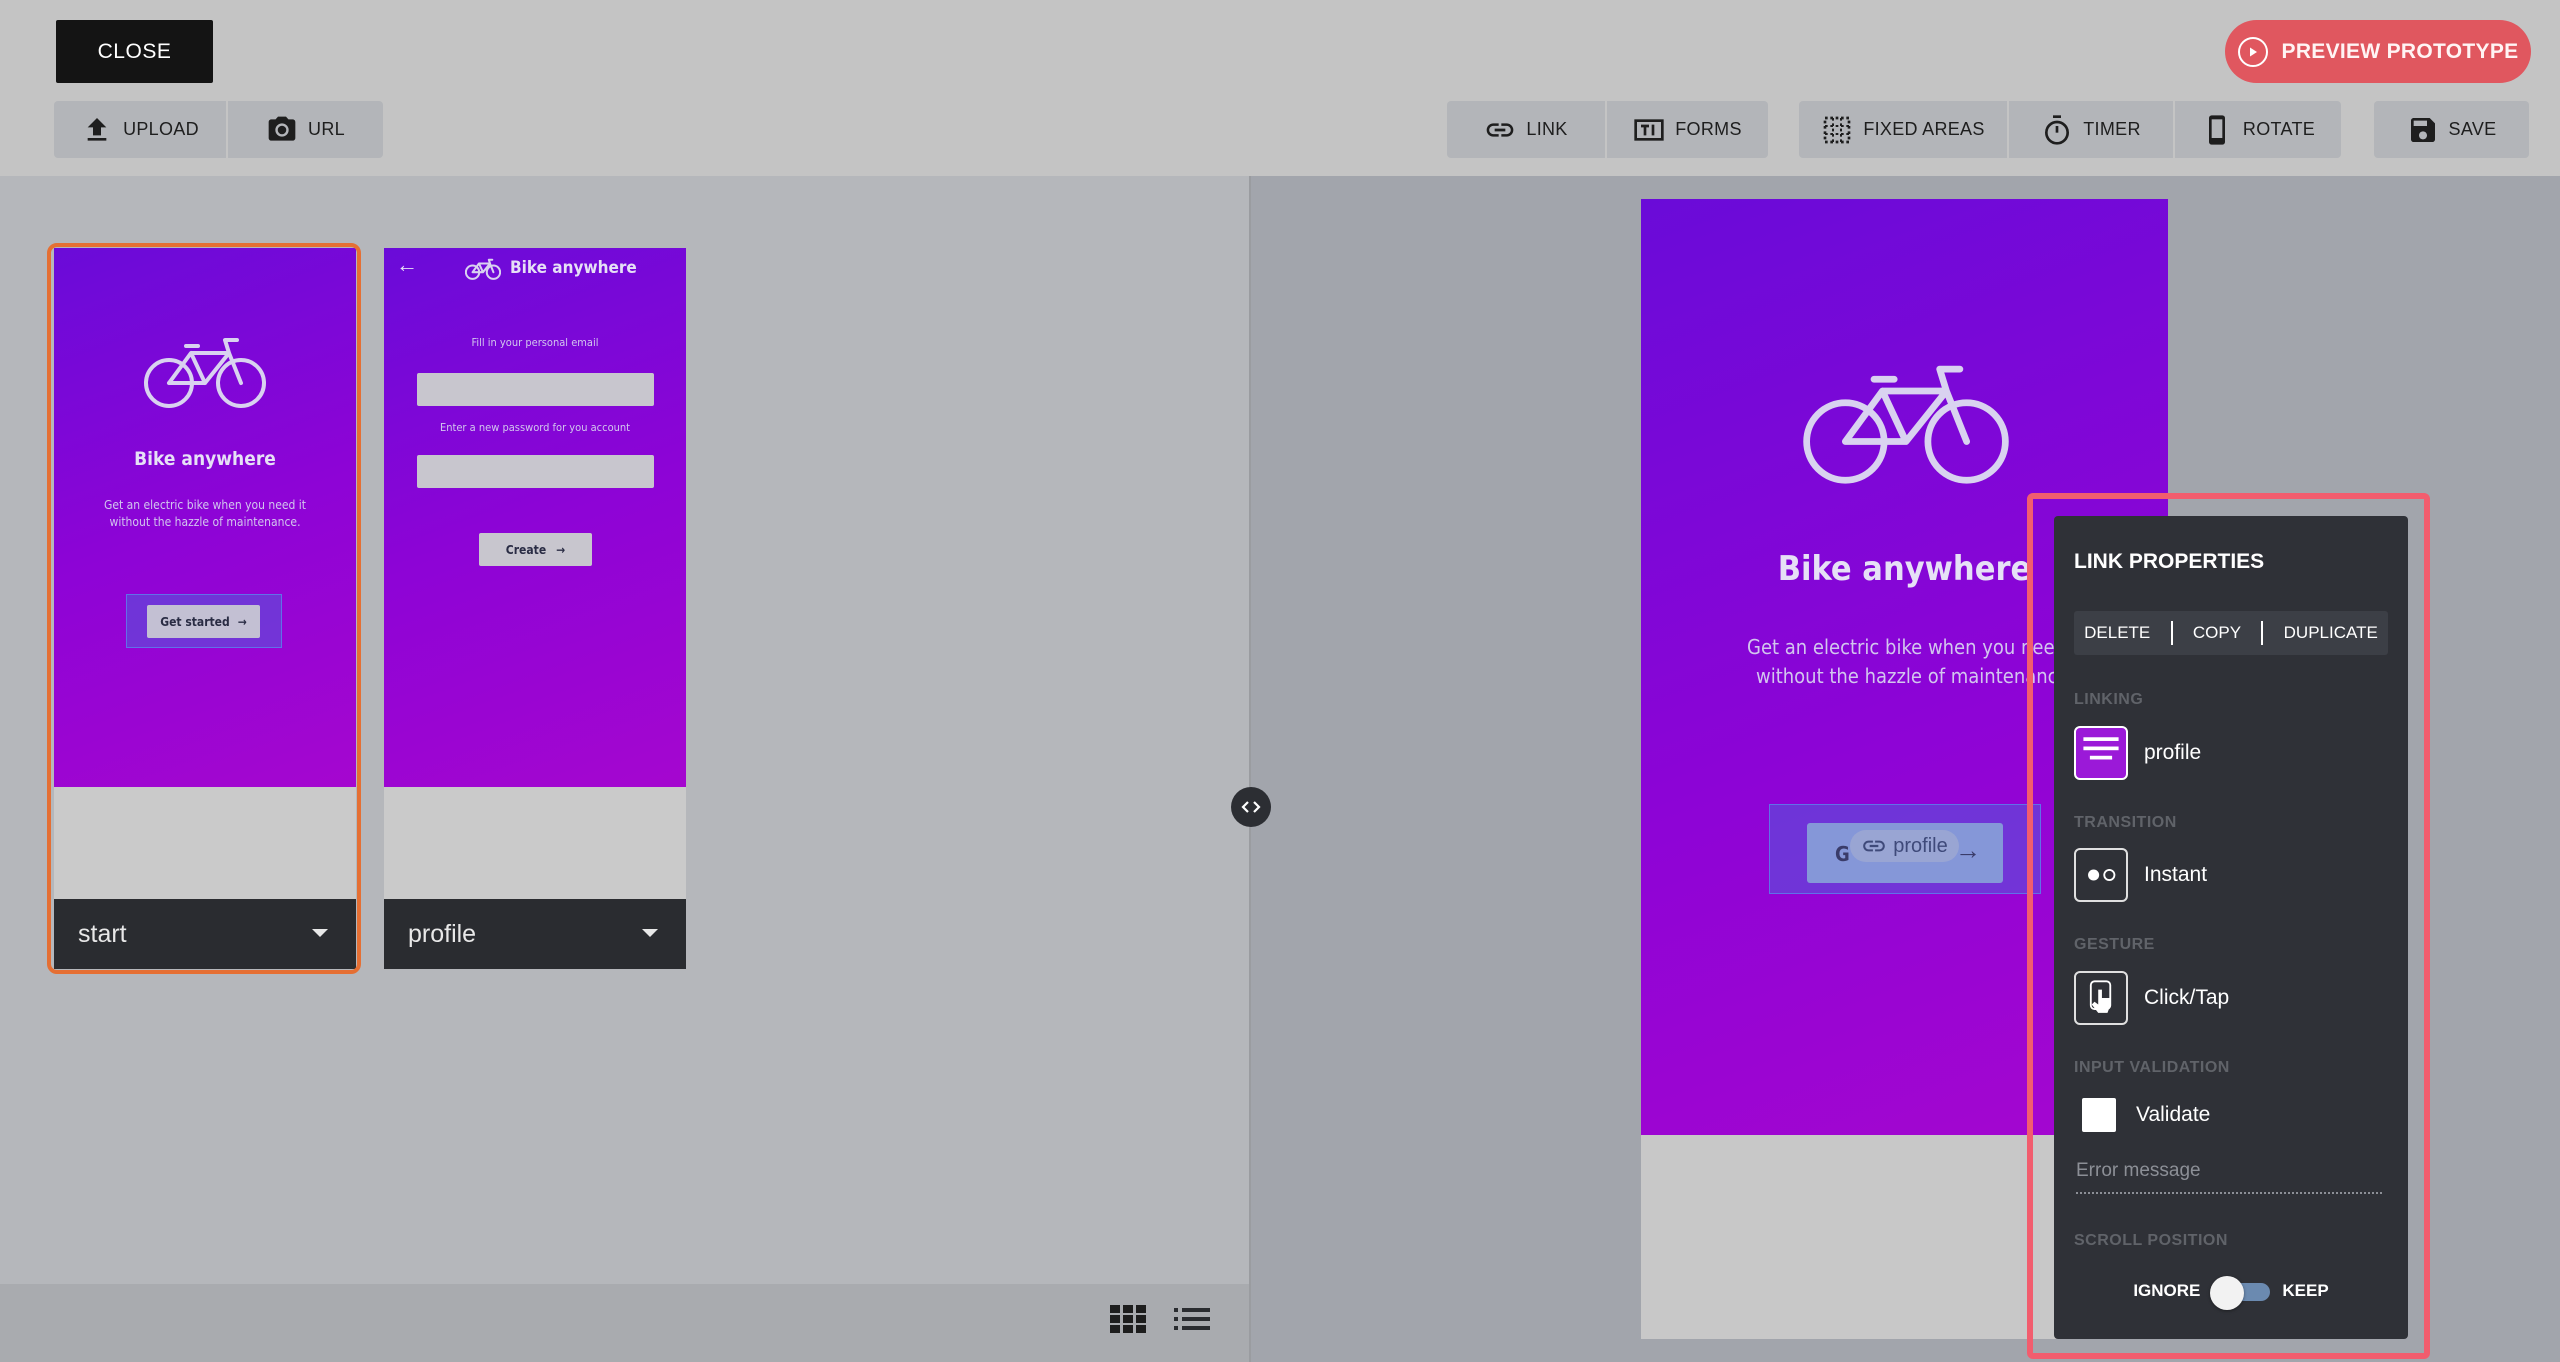  I want to click on url-label: URL, so click(326, 129).